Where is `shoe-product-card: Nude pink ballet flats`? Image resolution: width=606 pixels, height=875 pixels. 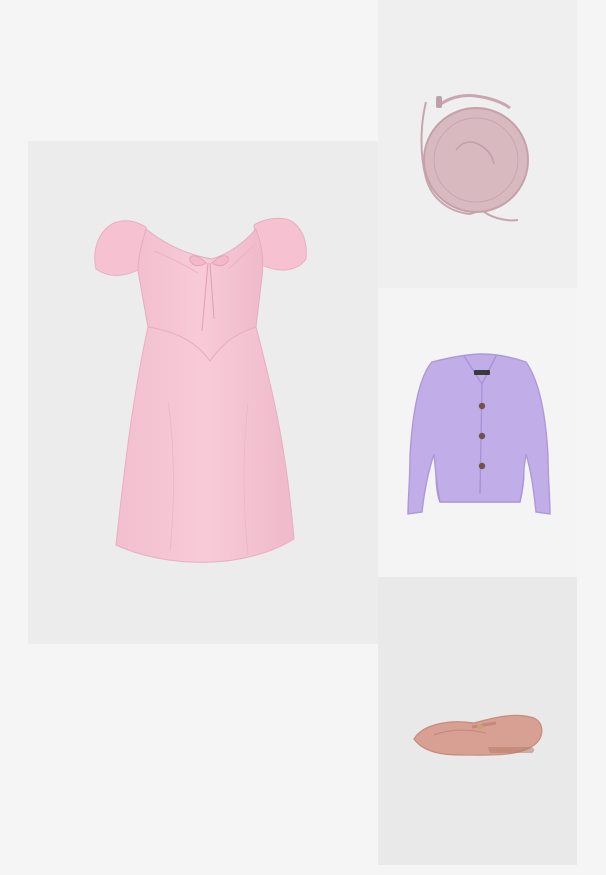
shoe-product-card: Nude pink ballet flats is located at coordinates (477, 721).